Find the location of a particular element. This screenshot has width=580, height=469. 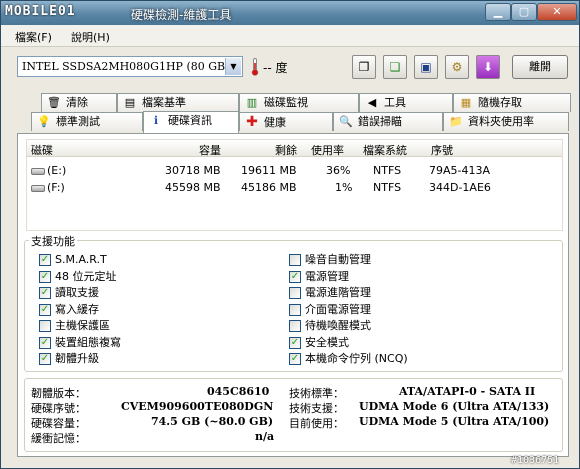

feature-label: S.M.A.R.T is located at coordinates (81, 259).